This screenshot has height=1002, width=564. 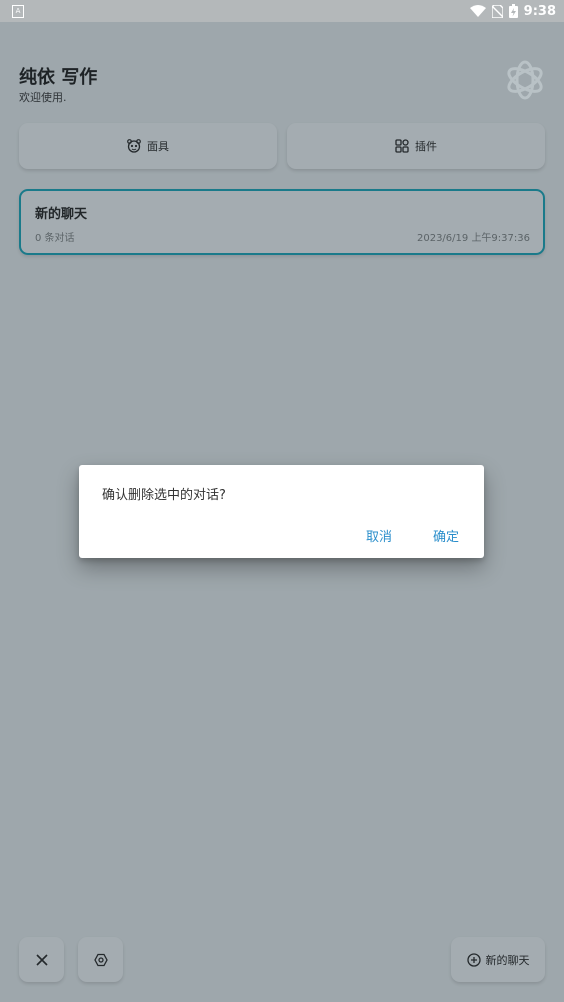 I want to click on confirm-button: 确定, so click(x=446, y=535).